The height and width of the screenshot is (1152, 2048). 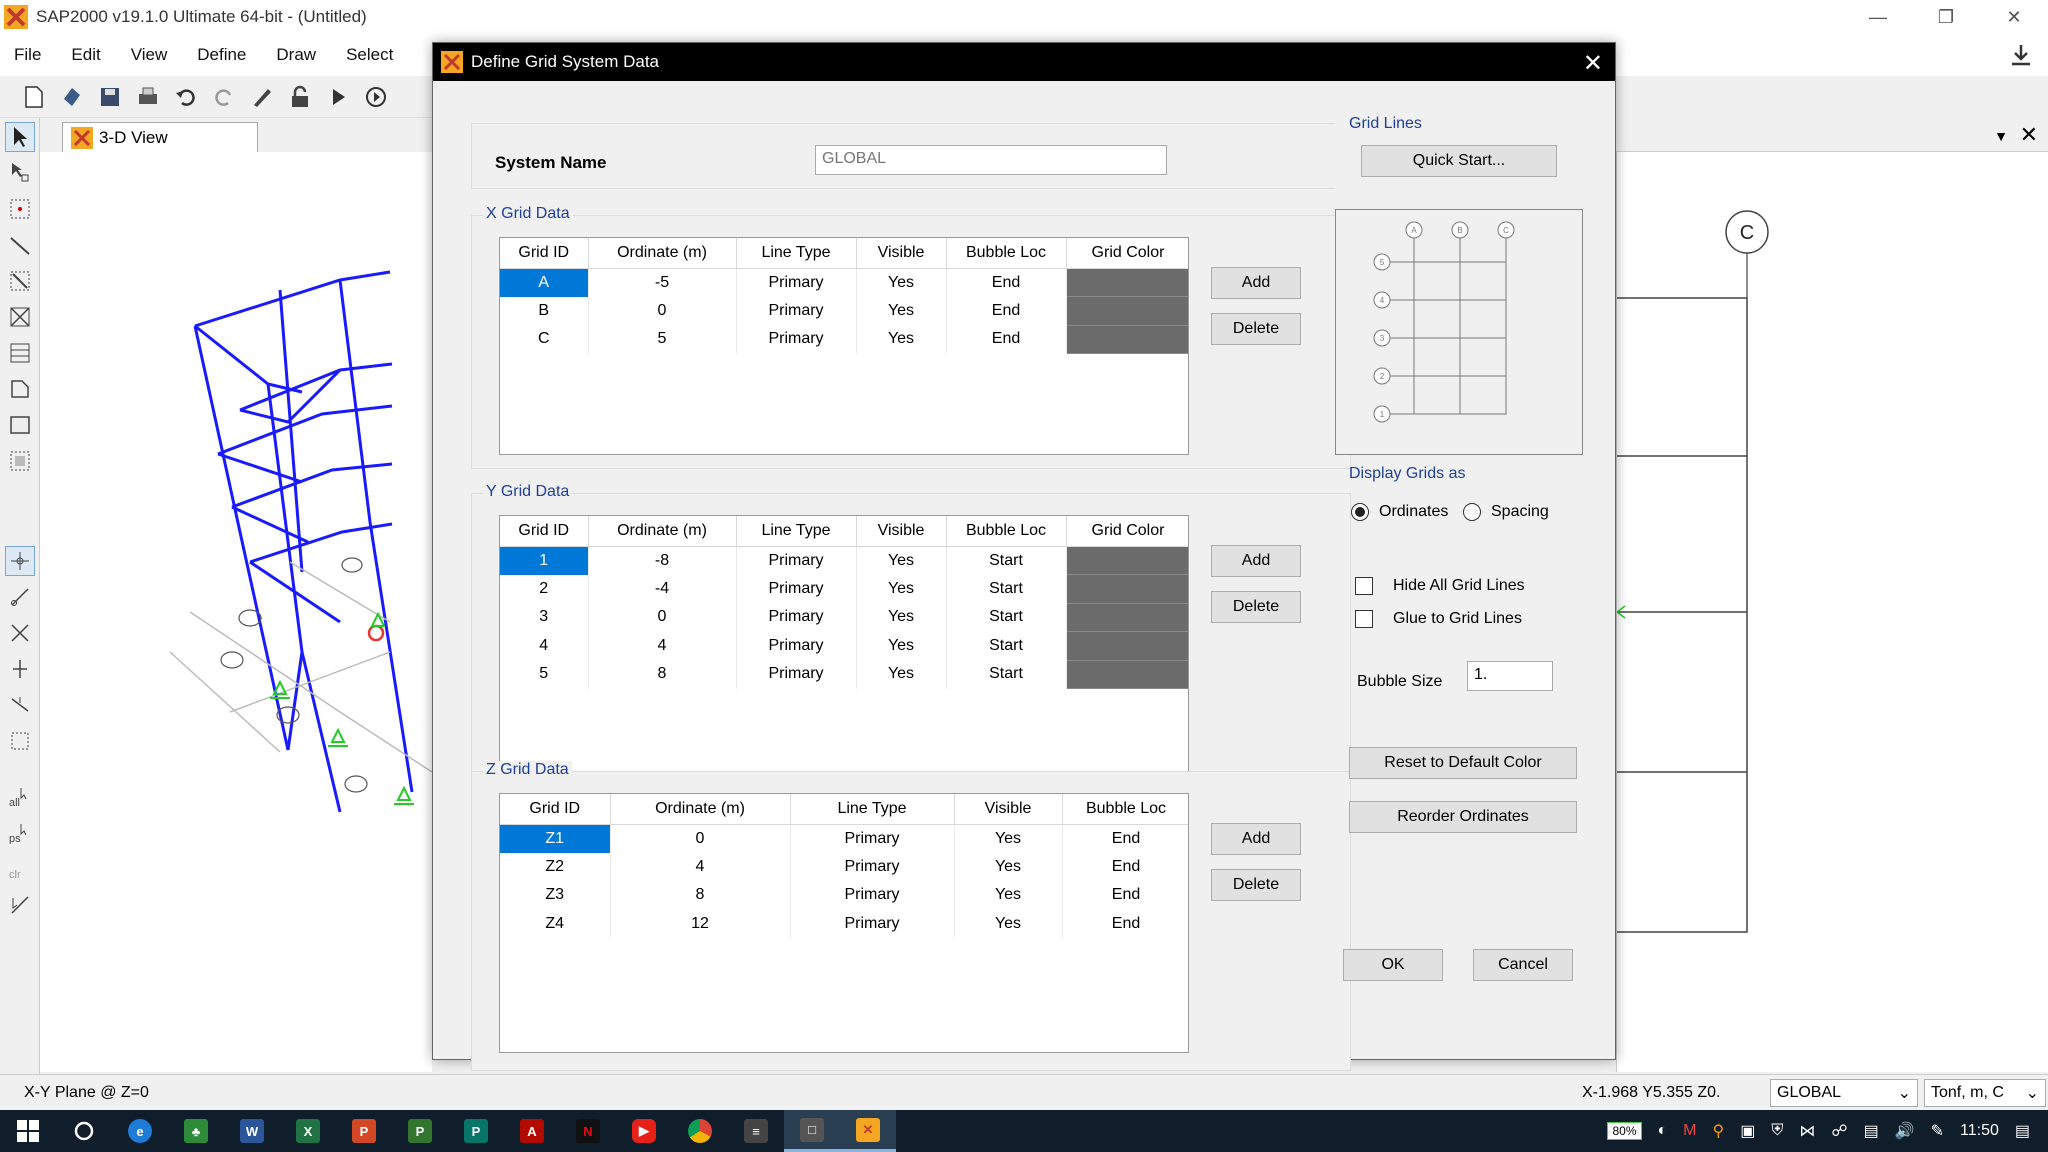 What do you see at coordinates (1878, 17) in the screenshot?
I see `minimize-button: —` at bounding box center [1878, 17].